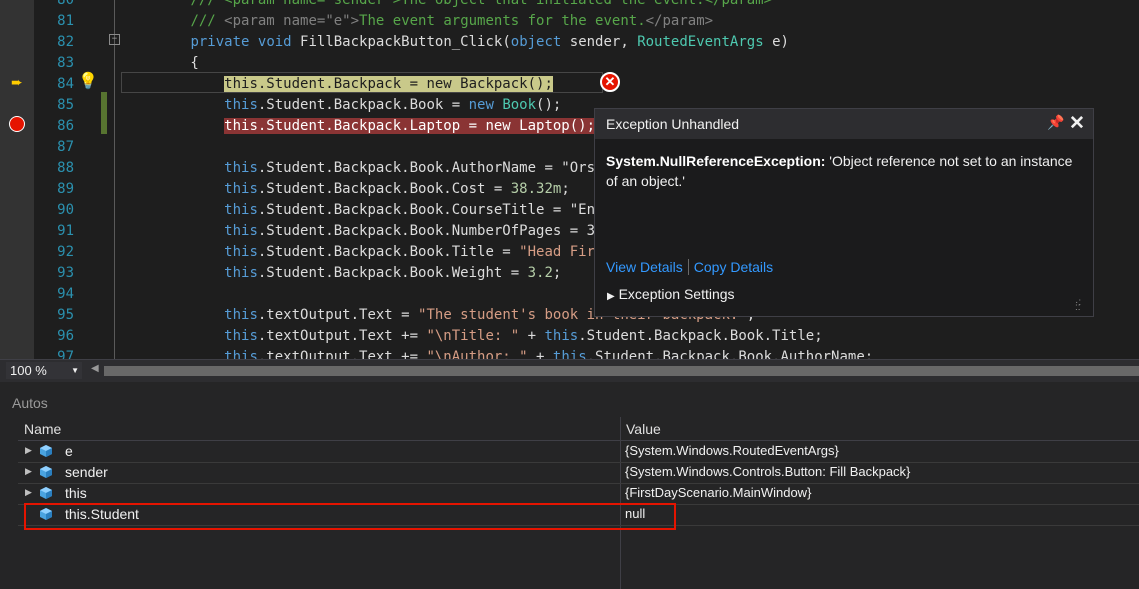 The image size is (1139, 589). I want to click on code-token: "\nTitle: ", so click(473, 336).